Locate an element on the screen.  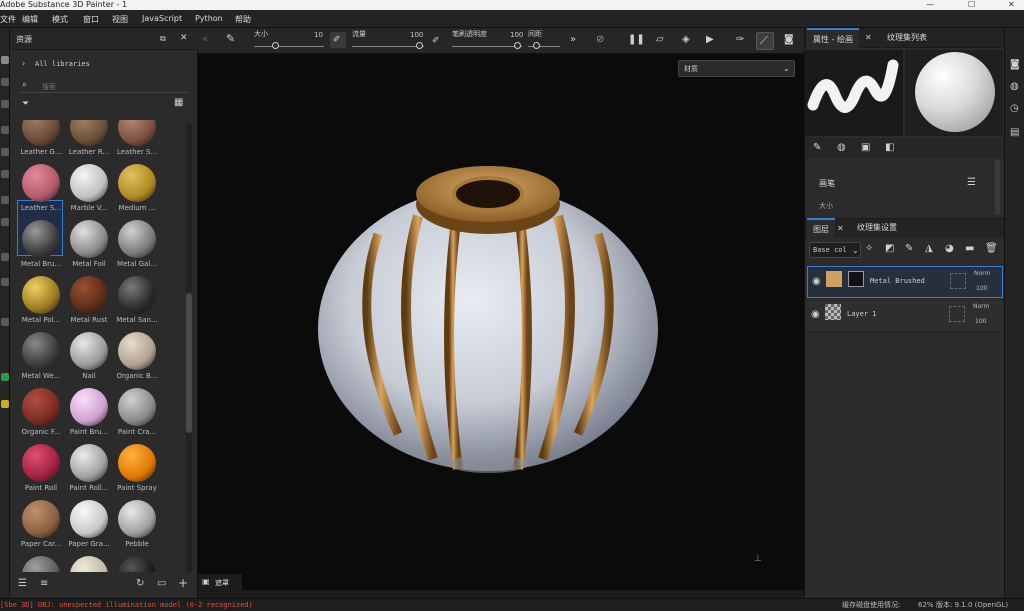
flow-pressure-icon: ✐ is located at coordinates (436, 41).